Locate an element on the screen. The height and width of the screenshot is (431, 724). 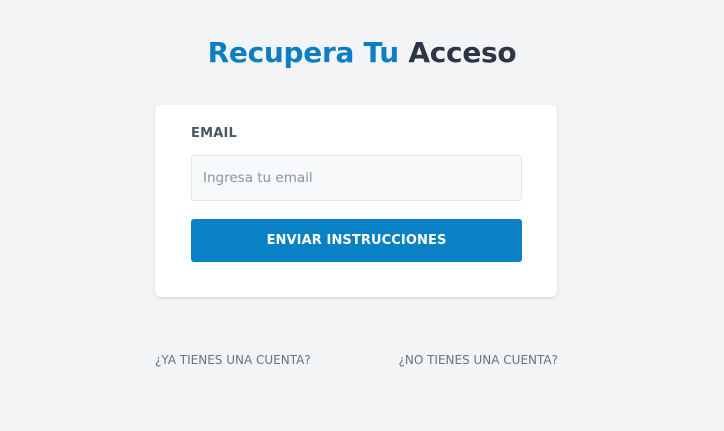
register-link: ¿NO TIENES UNA CUENTA? is located at coordinates (478, 360).